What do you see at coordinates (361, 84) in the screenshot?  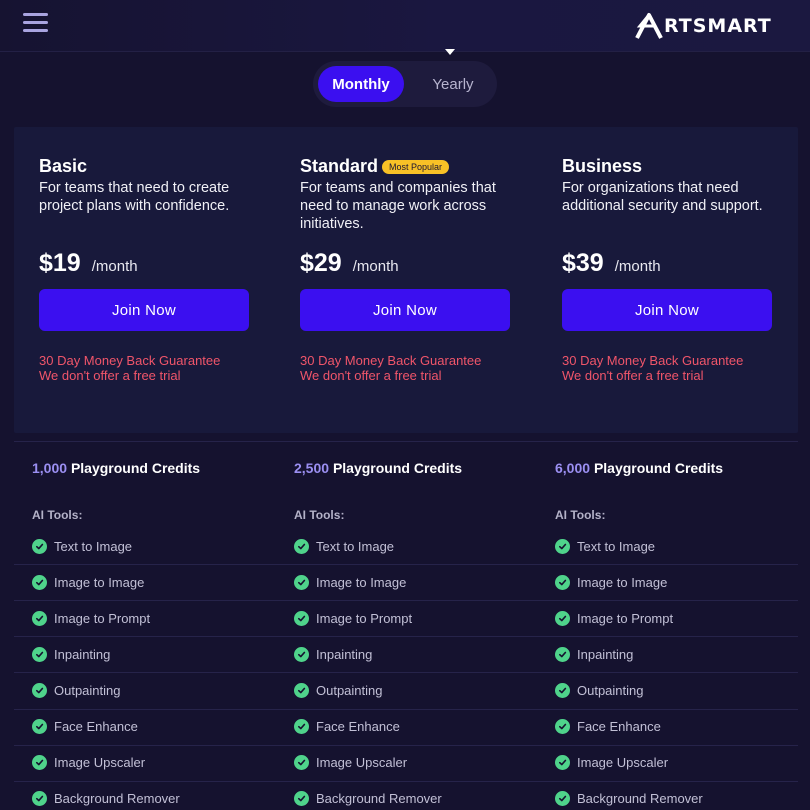 I see `monthly-option: Monthly` at bounding box center [361, 84].